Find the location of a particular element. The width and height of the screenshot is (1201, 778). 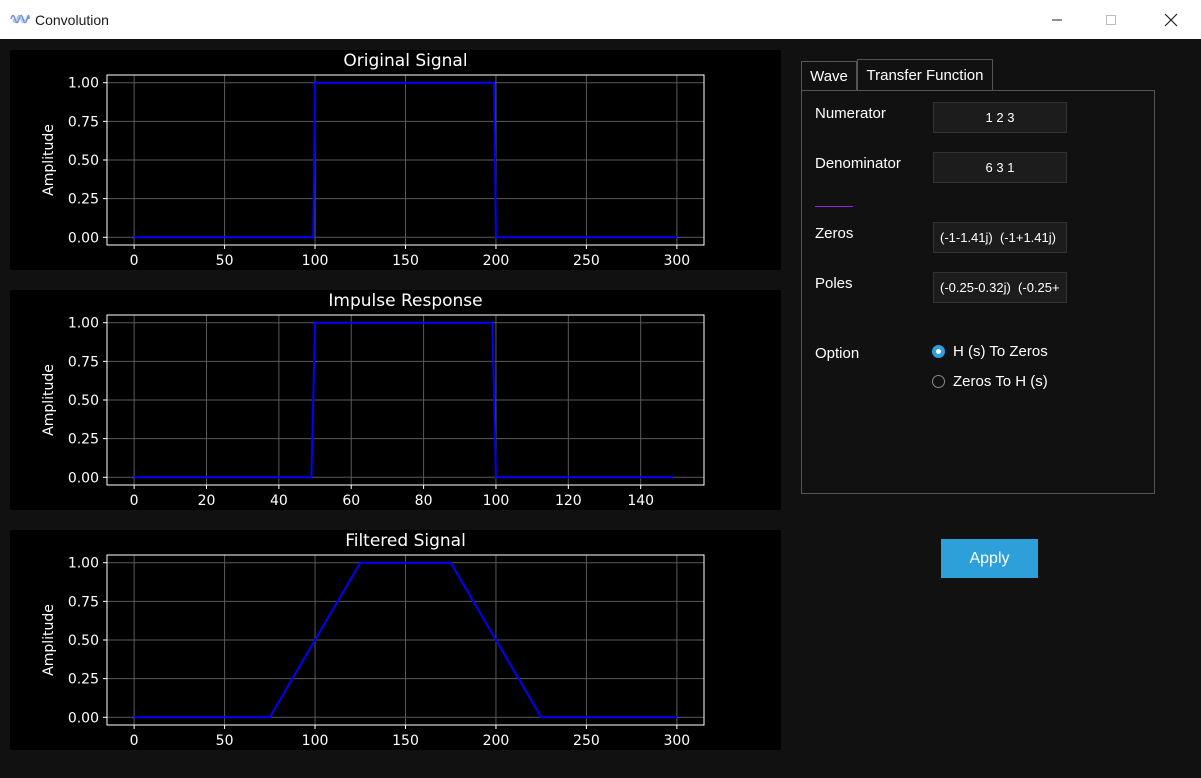

numerator-label: Numerator is located at coordinates (850, 113).